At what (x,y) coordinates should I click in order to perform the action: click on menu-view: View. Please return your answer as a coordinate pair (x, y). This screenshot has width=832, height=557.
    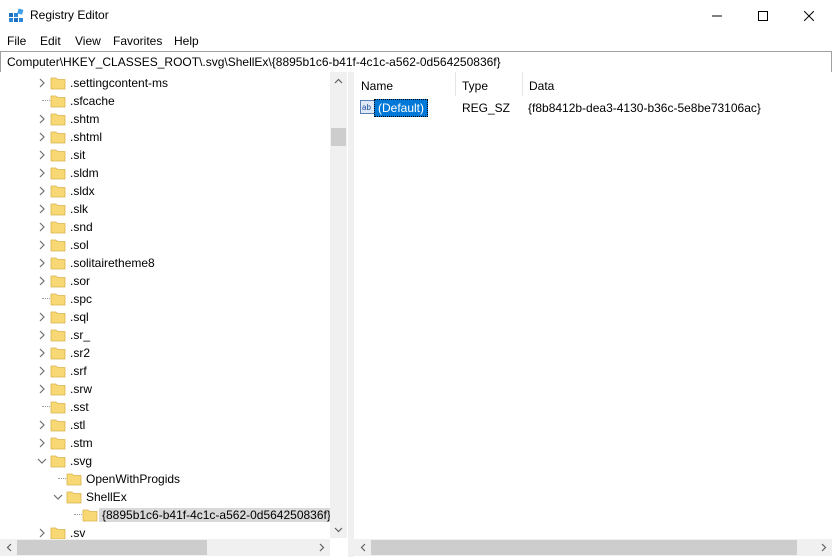
    Looking at the image, I should click on (88, 41).